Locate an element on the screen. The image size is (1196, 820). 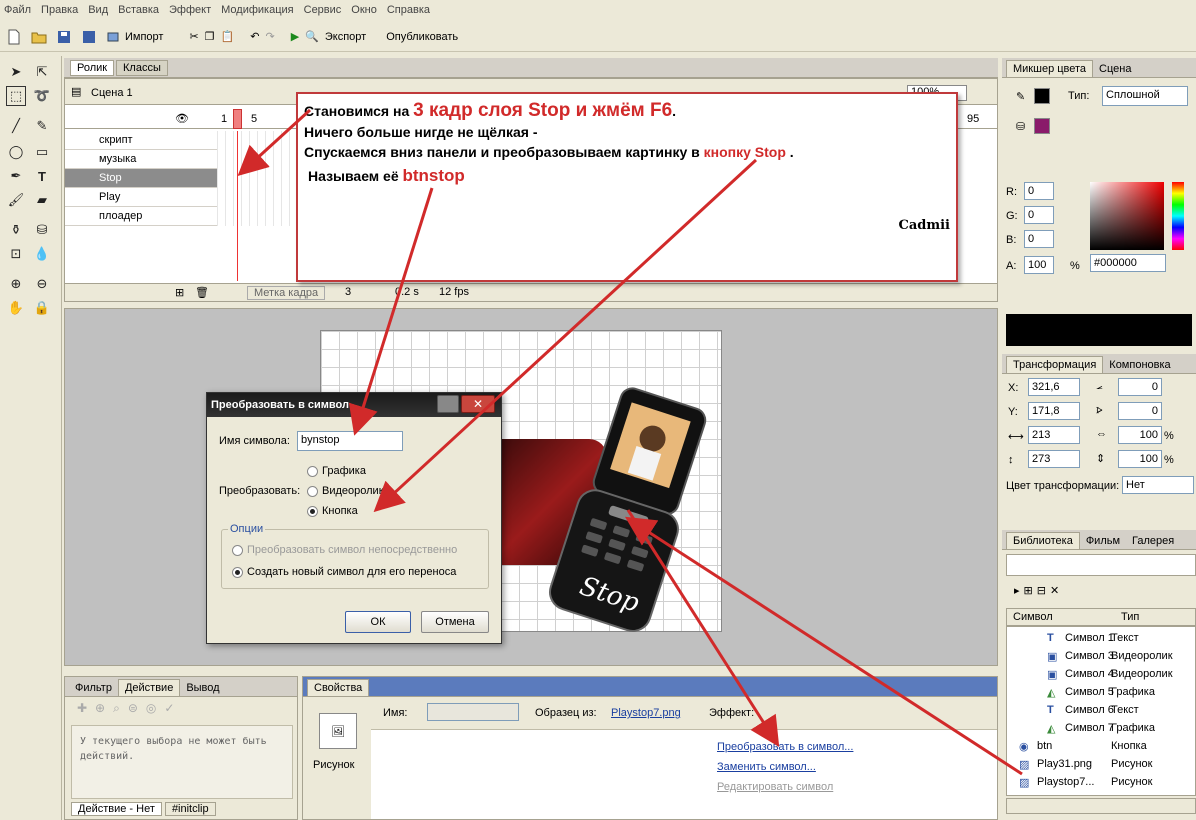
option-convert-directly: Преобразовать символ непосредственно is located at coordinates (344, 550).